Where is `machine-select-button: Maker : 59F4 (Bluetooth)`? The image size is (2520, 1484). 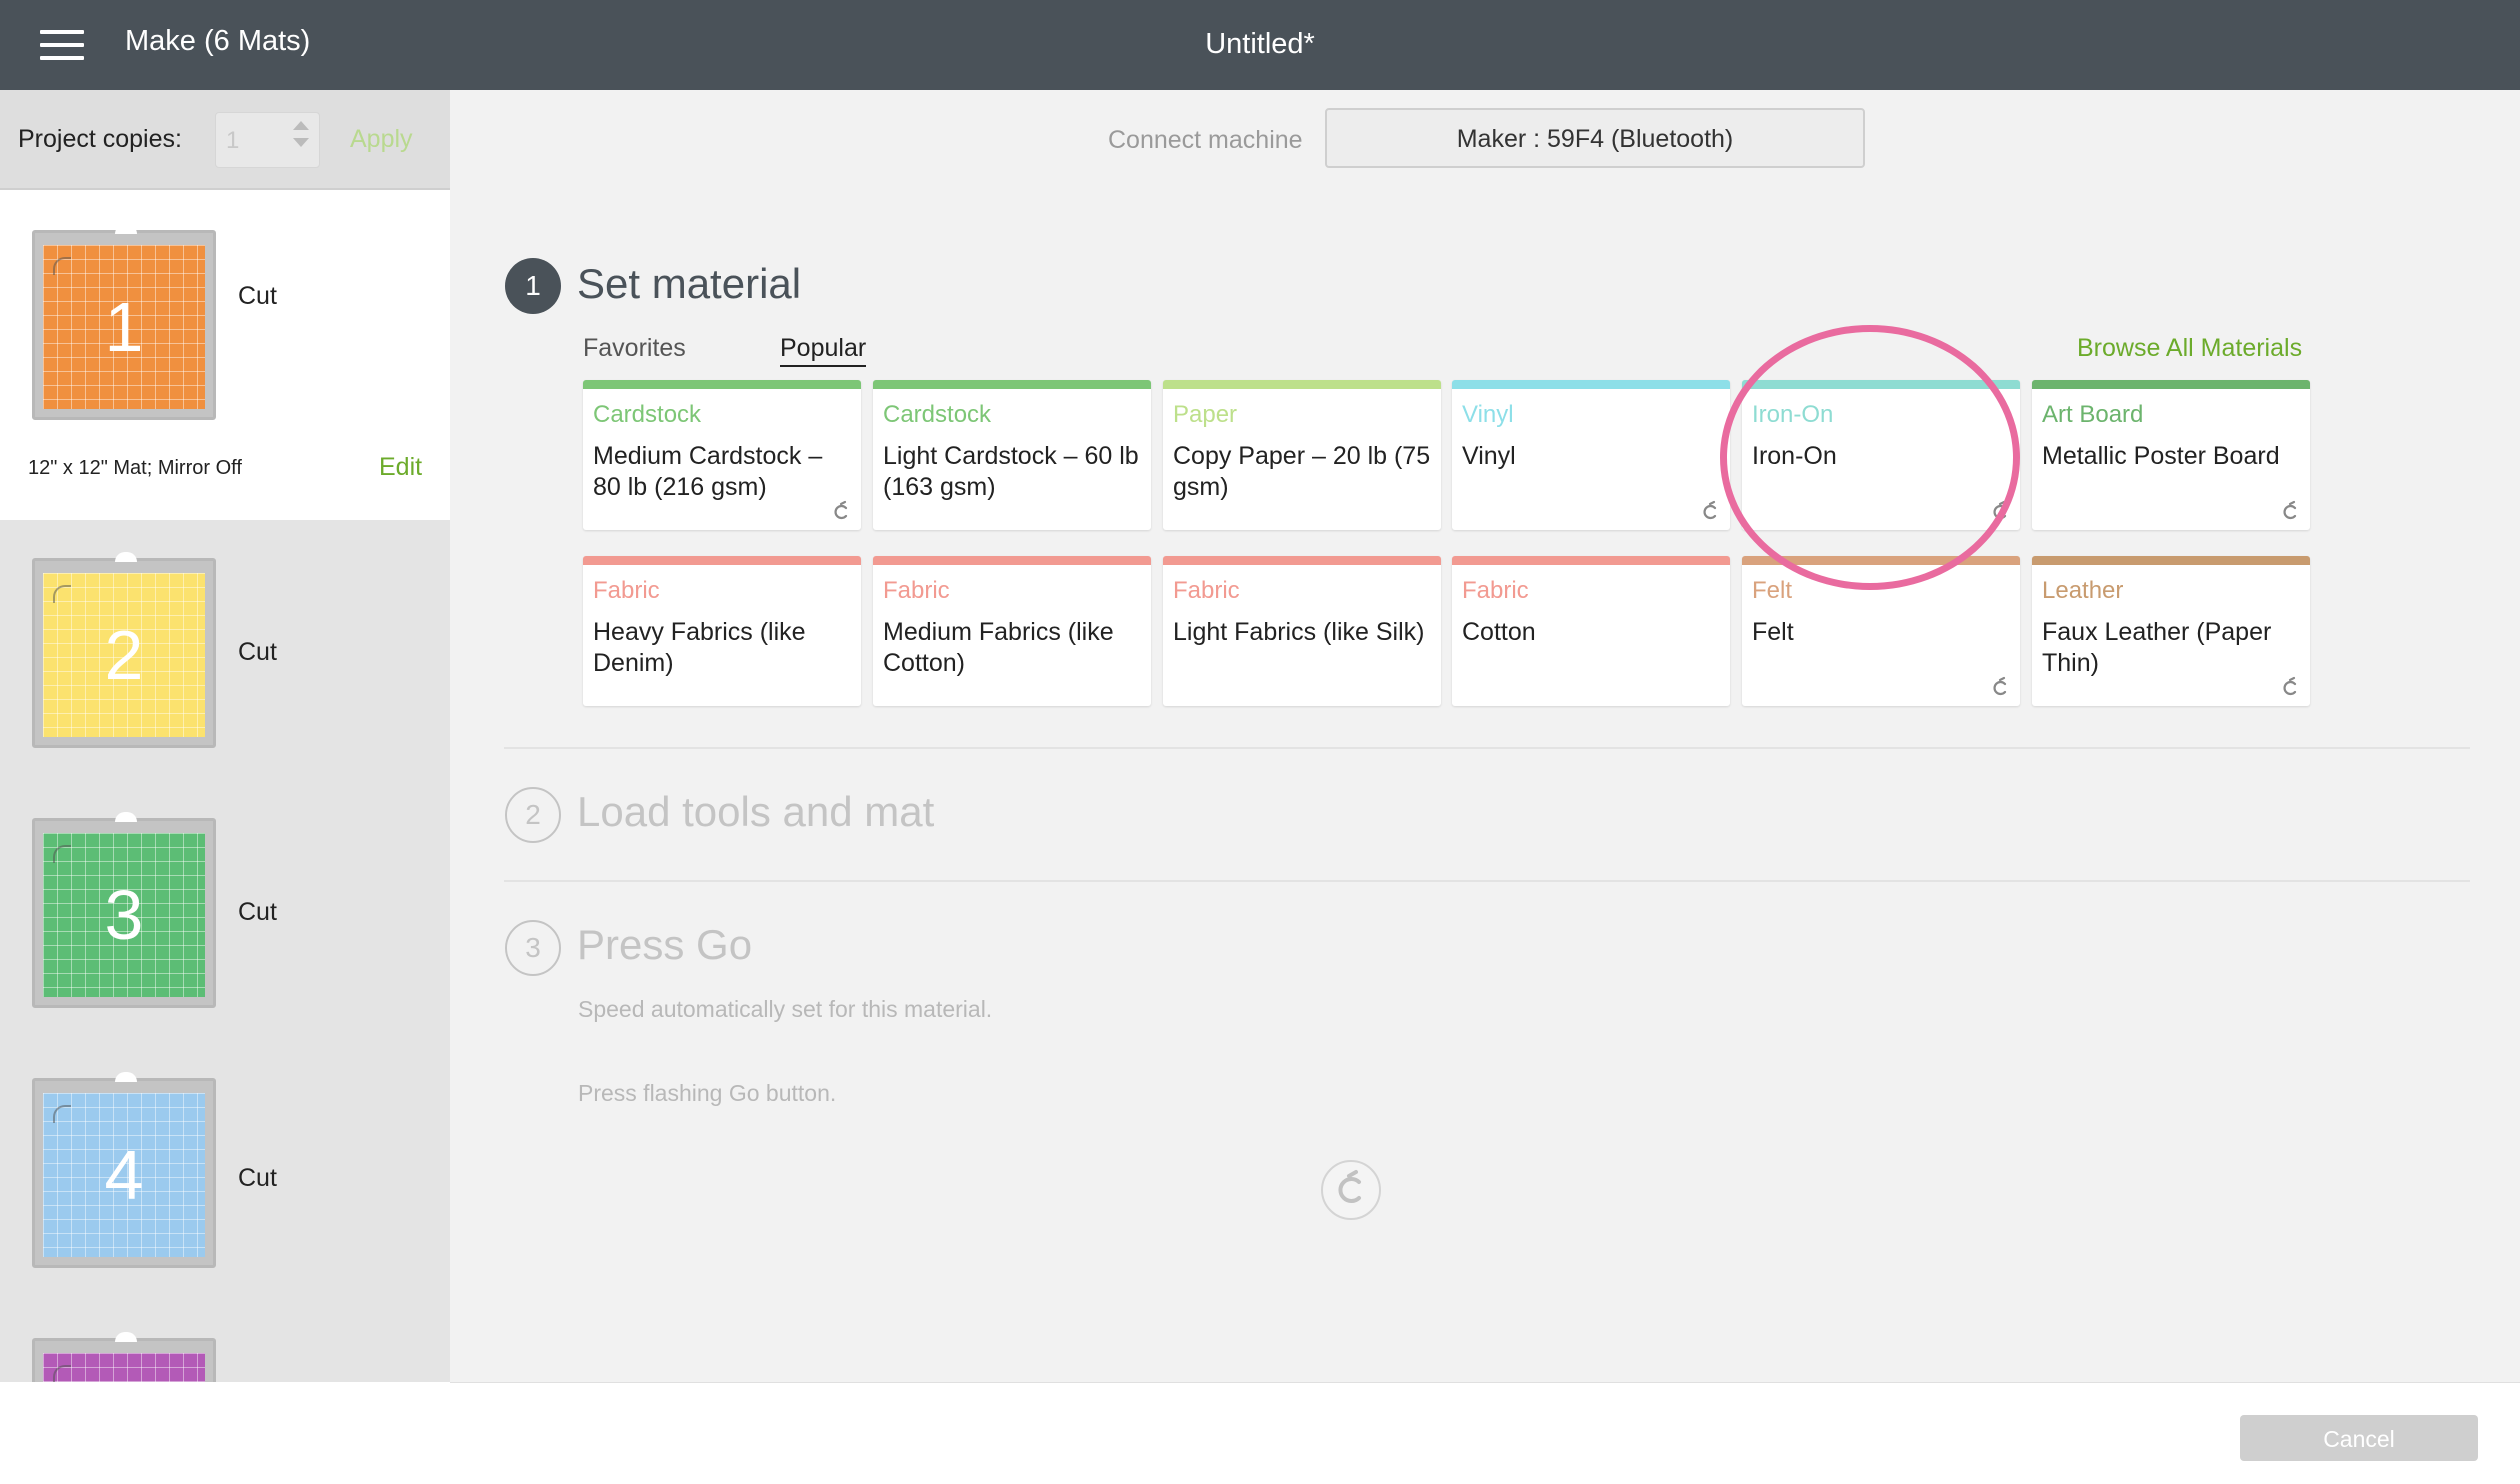 machine-select-button: Maker : 59F4 (Bluetooth) is located at coordinates (1595, 138).